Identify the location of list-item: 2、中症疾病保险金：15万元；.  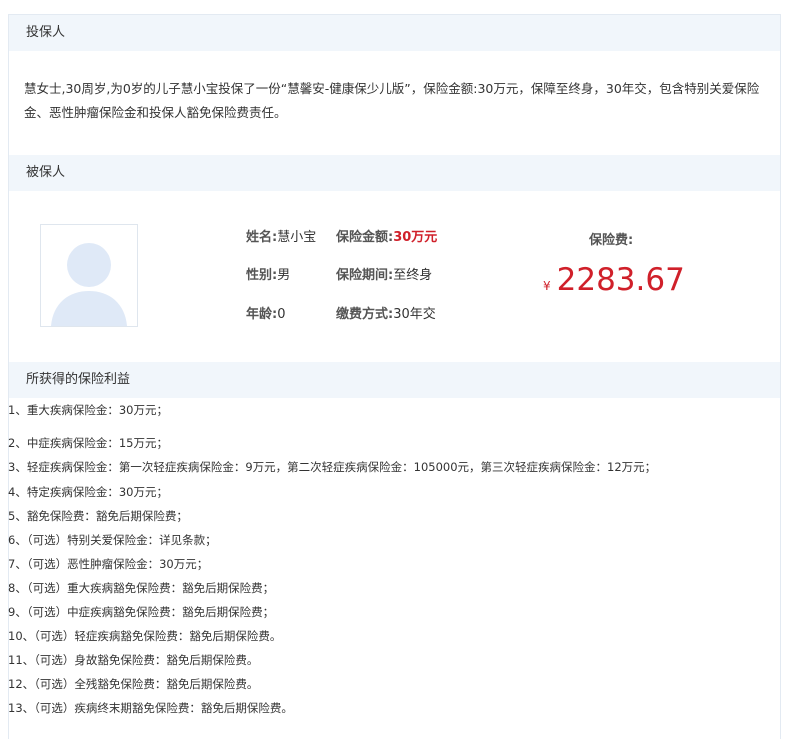
(88, 443).